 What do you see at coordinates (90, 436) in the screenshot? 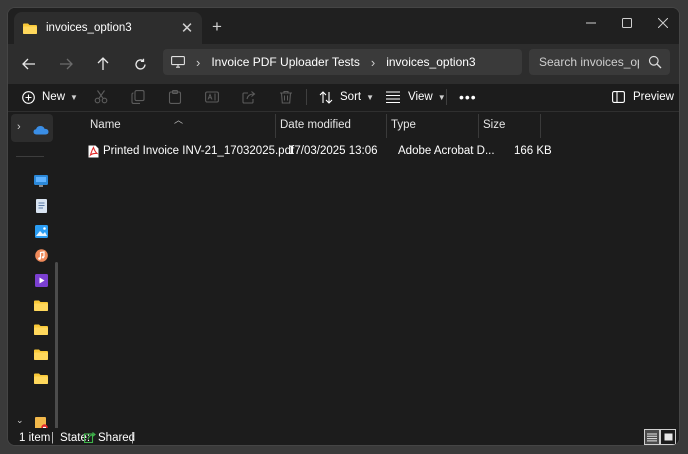
I see `shared-icon` at bounding box center [90, 436].